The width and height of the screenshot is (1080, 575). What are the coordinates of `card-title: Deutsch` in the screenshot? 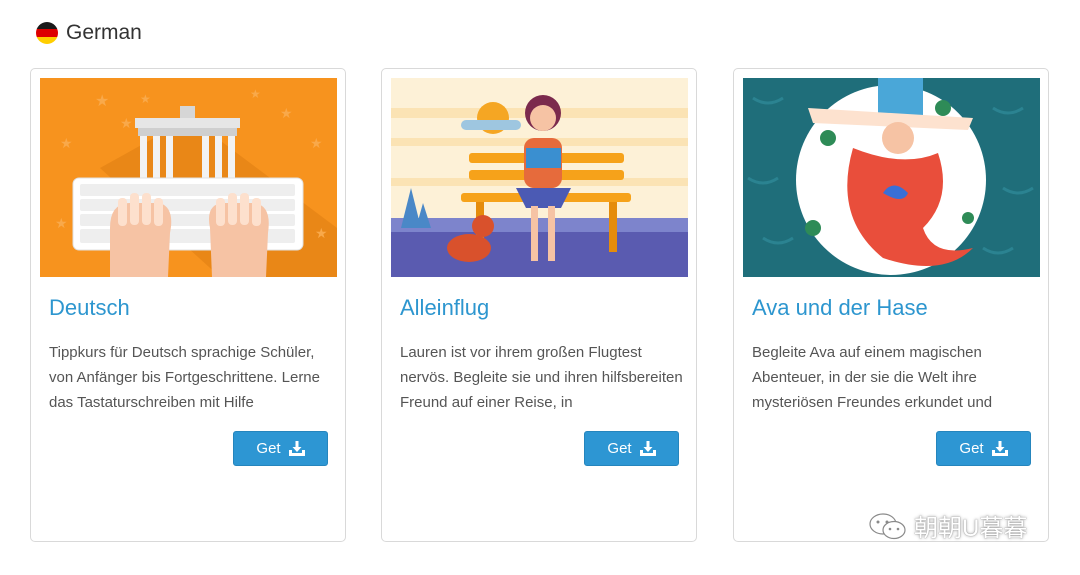 It's located at (89, 308).